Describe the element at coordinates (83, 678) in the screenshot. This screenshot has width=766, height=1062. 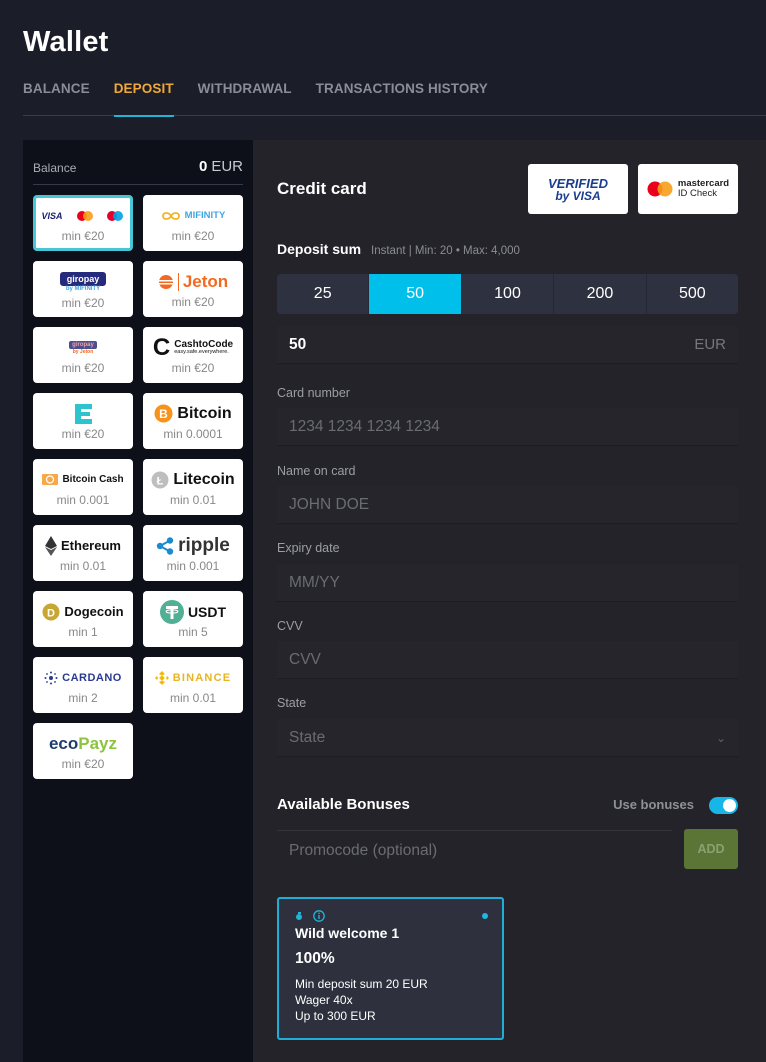
I see `cardano-logo: CARDANO` at that location.